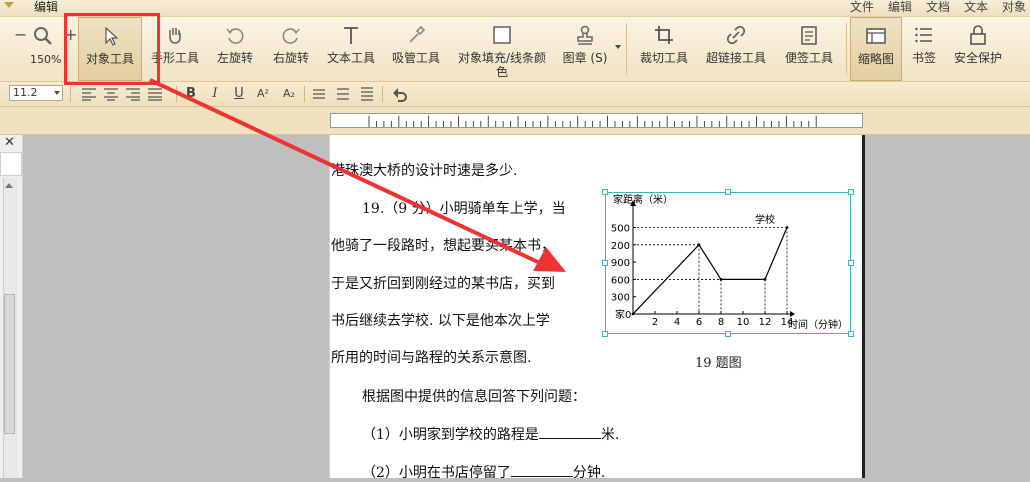 The width and height of the screenshot is (1030, 482). Describe the element at coordinates (502, 49) in the screenshot. I see `fill-stroke-button: 对象填充/线条颜色` at that location.